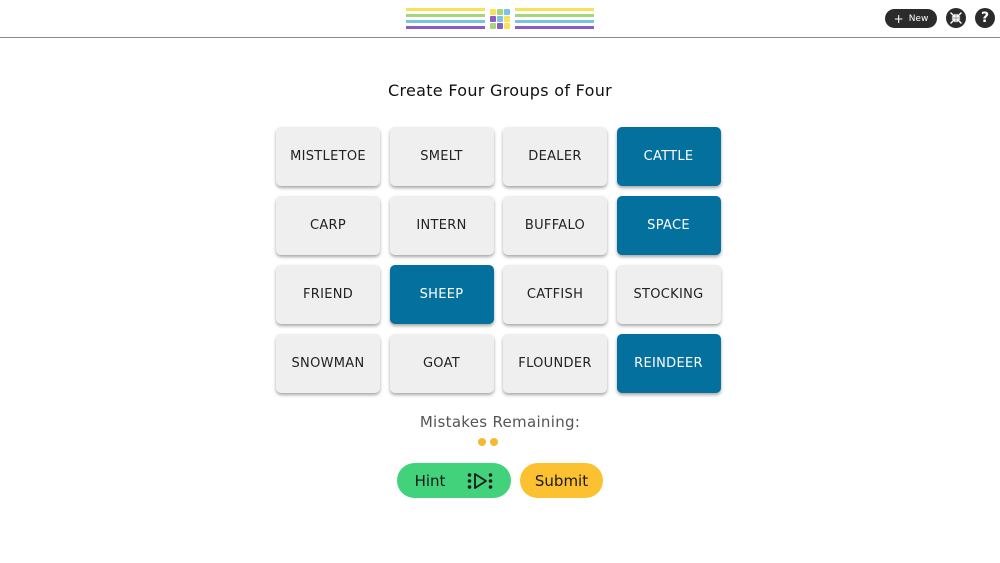 This screenshot has width=1000, height=563. Describe the element at coordinates (441, 156) in the screenshot. I see `word-tile: SMELT` at that location.